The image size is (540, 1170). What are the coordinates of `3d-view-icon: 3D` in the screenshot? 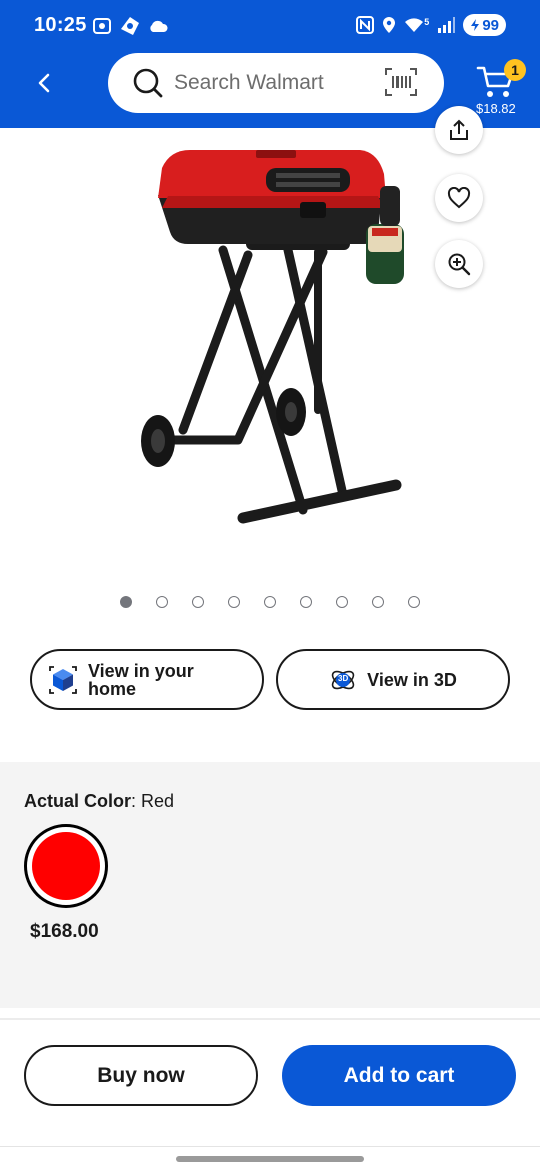 It's located at (343, 680).